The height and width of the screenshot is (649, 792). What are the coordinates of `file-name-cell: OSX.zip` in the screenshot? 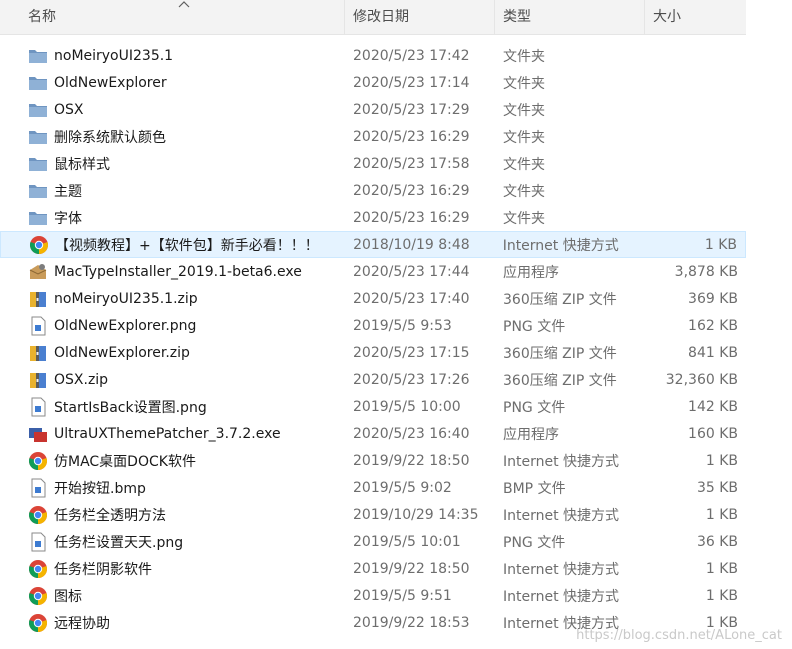 It's located at (172, 380).